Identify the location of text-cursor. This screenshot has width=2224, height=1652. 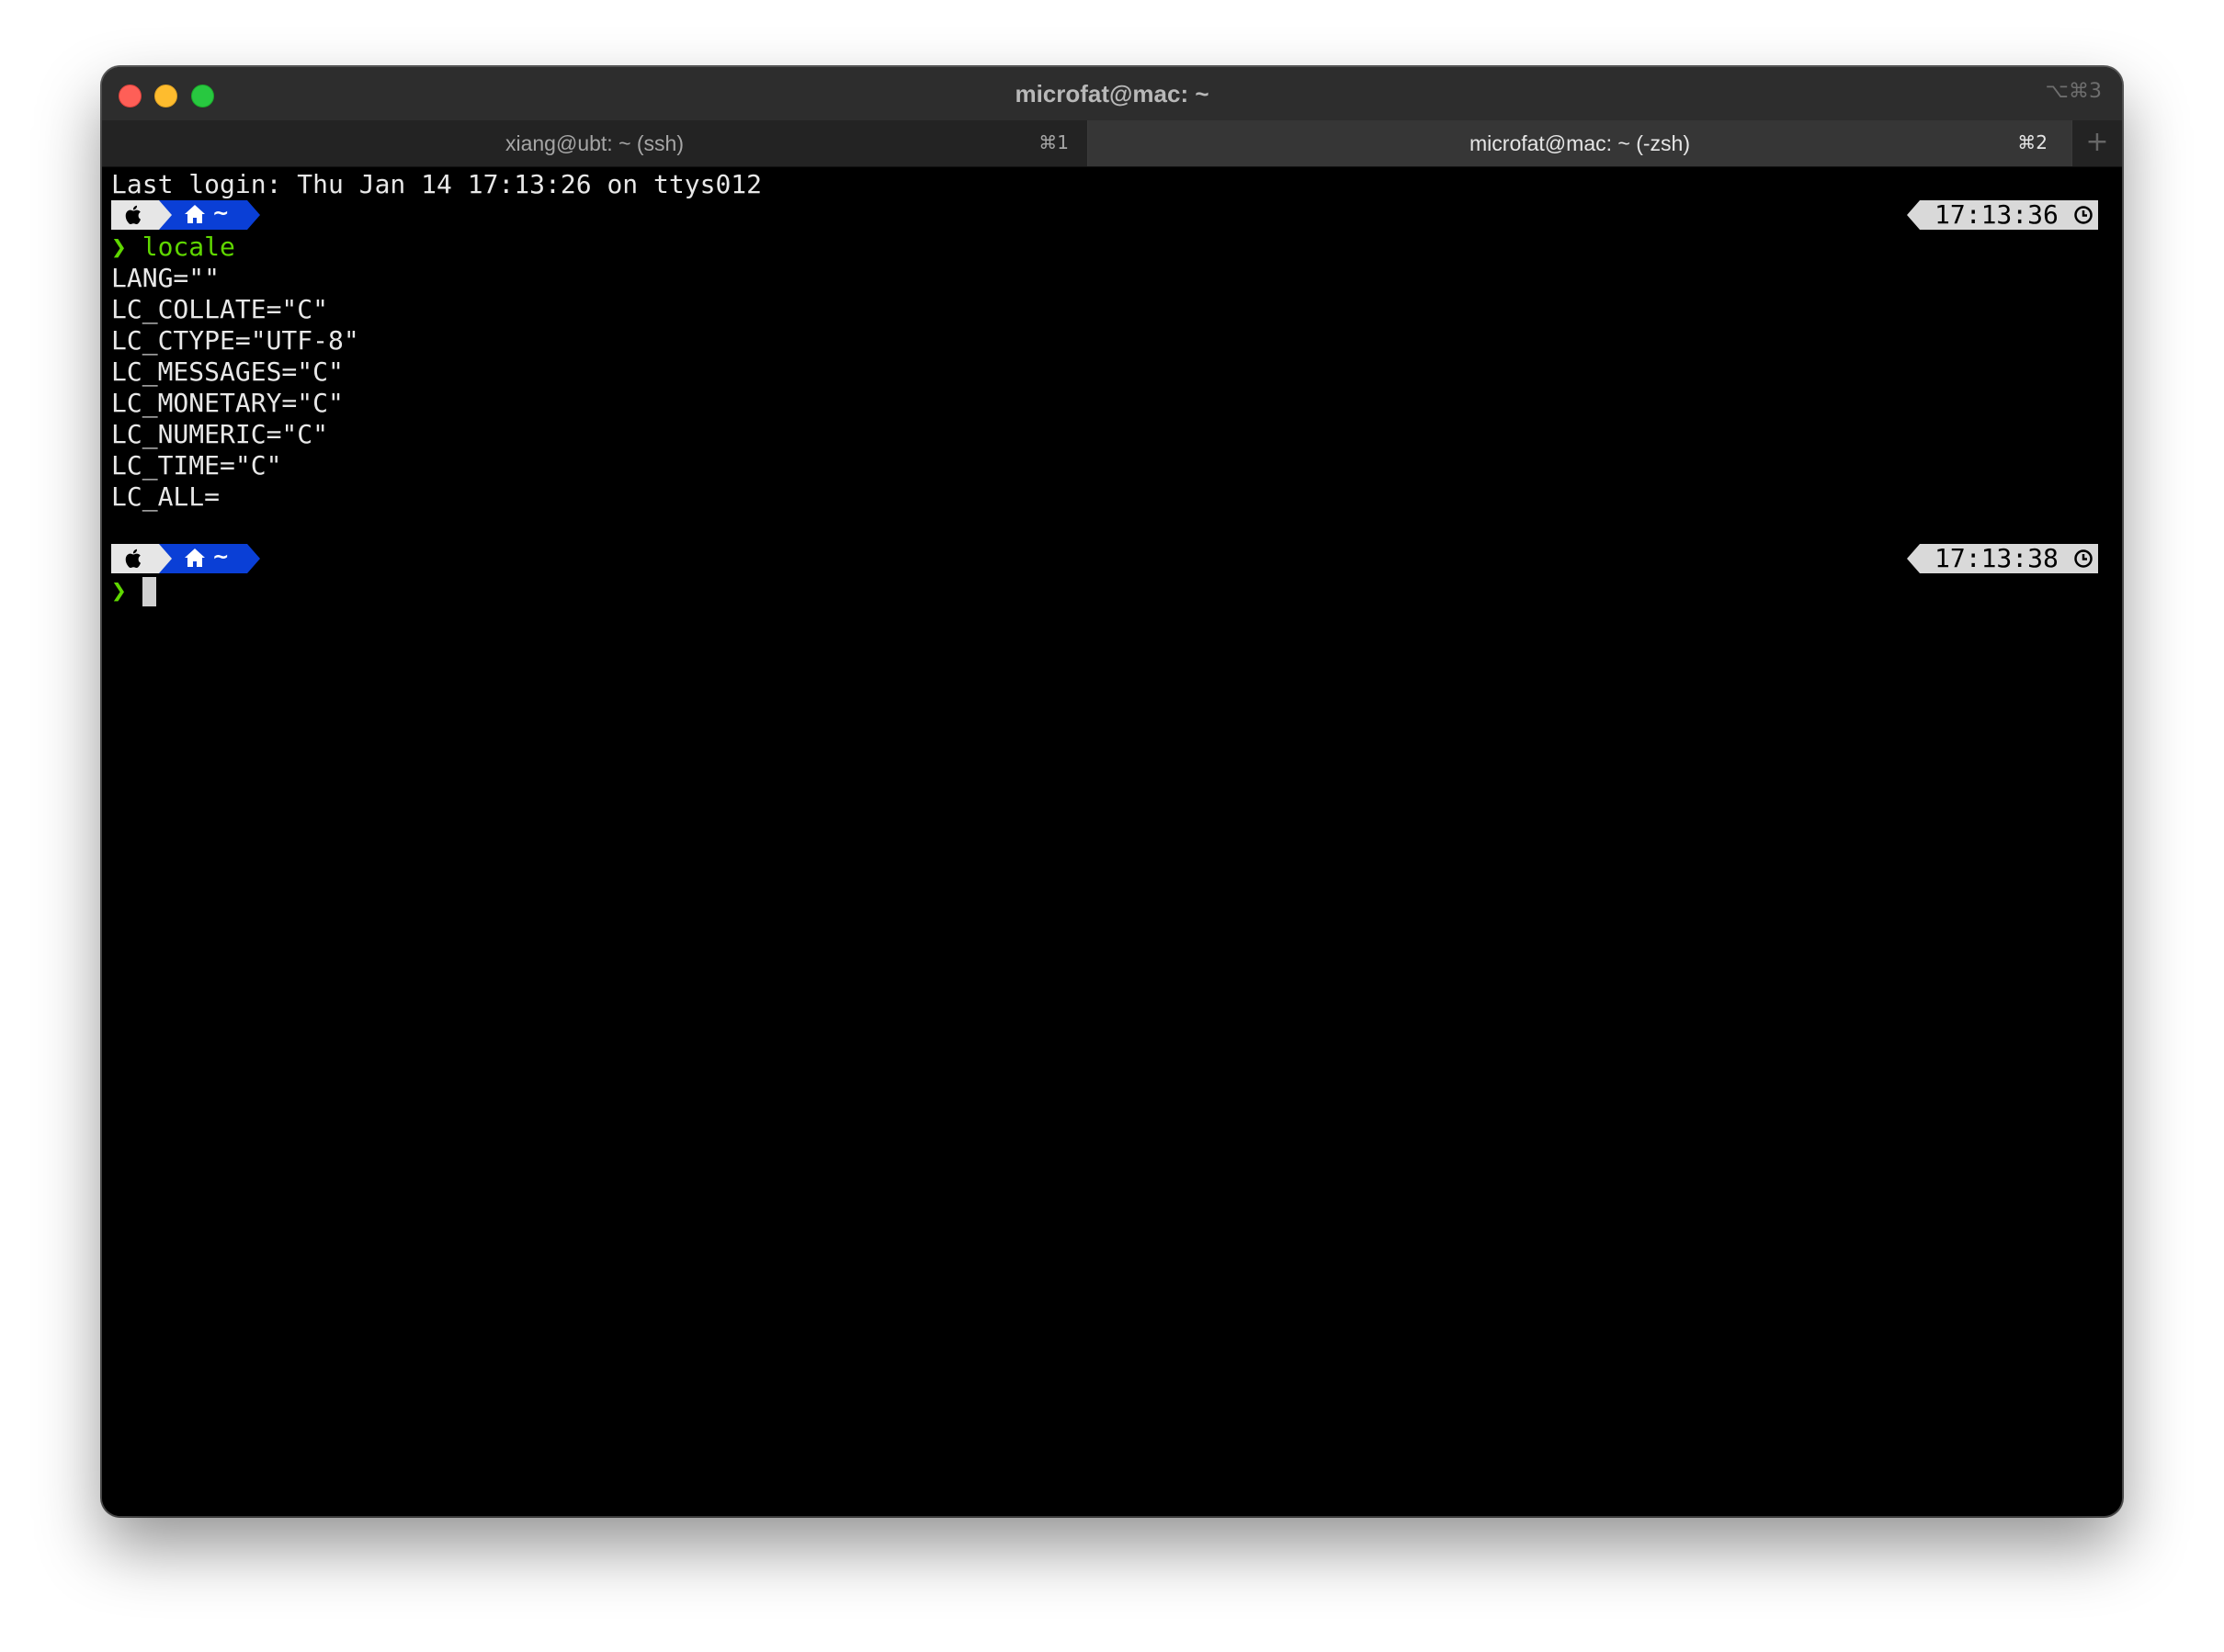
(149, 591).